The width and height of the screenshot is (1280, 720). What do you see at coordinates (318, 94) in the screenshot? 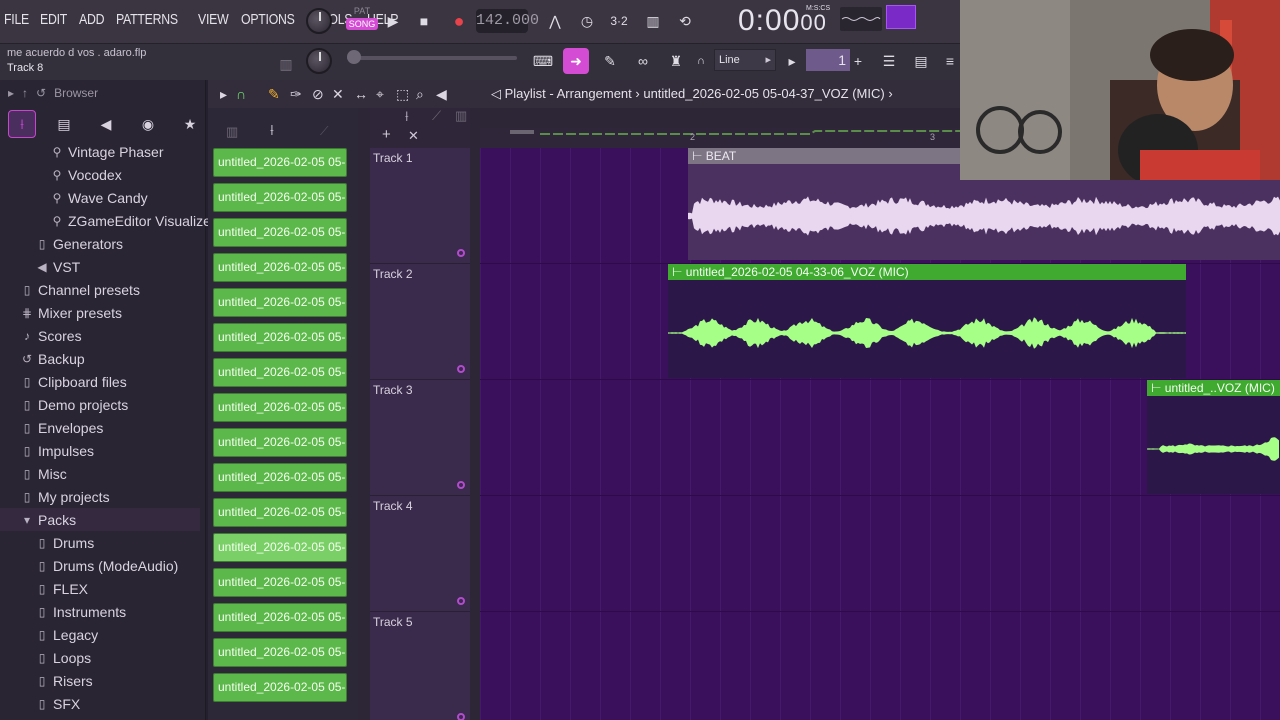
I see `delete-tool-icon: ⊘` at bounding box center [318, 94].